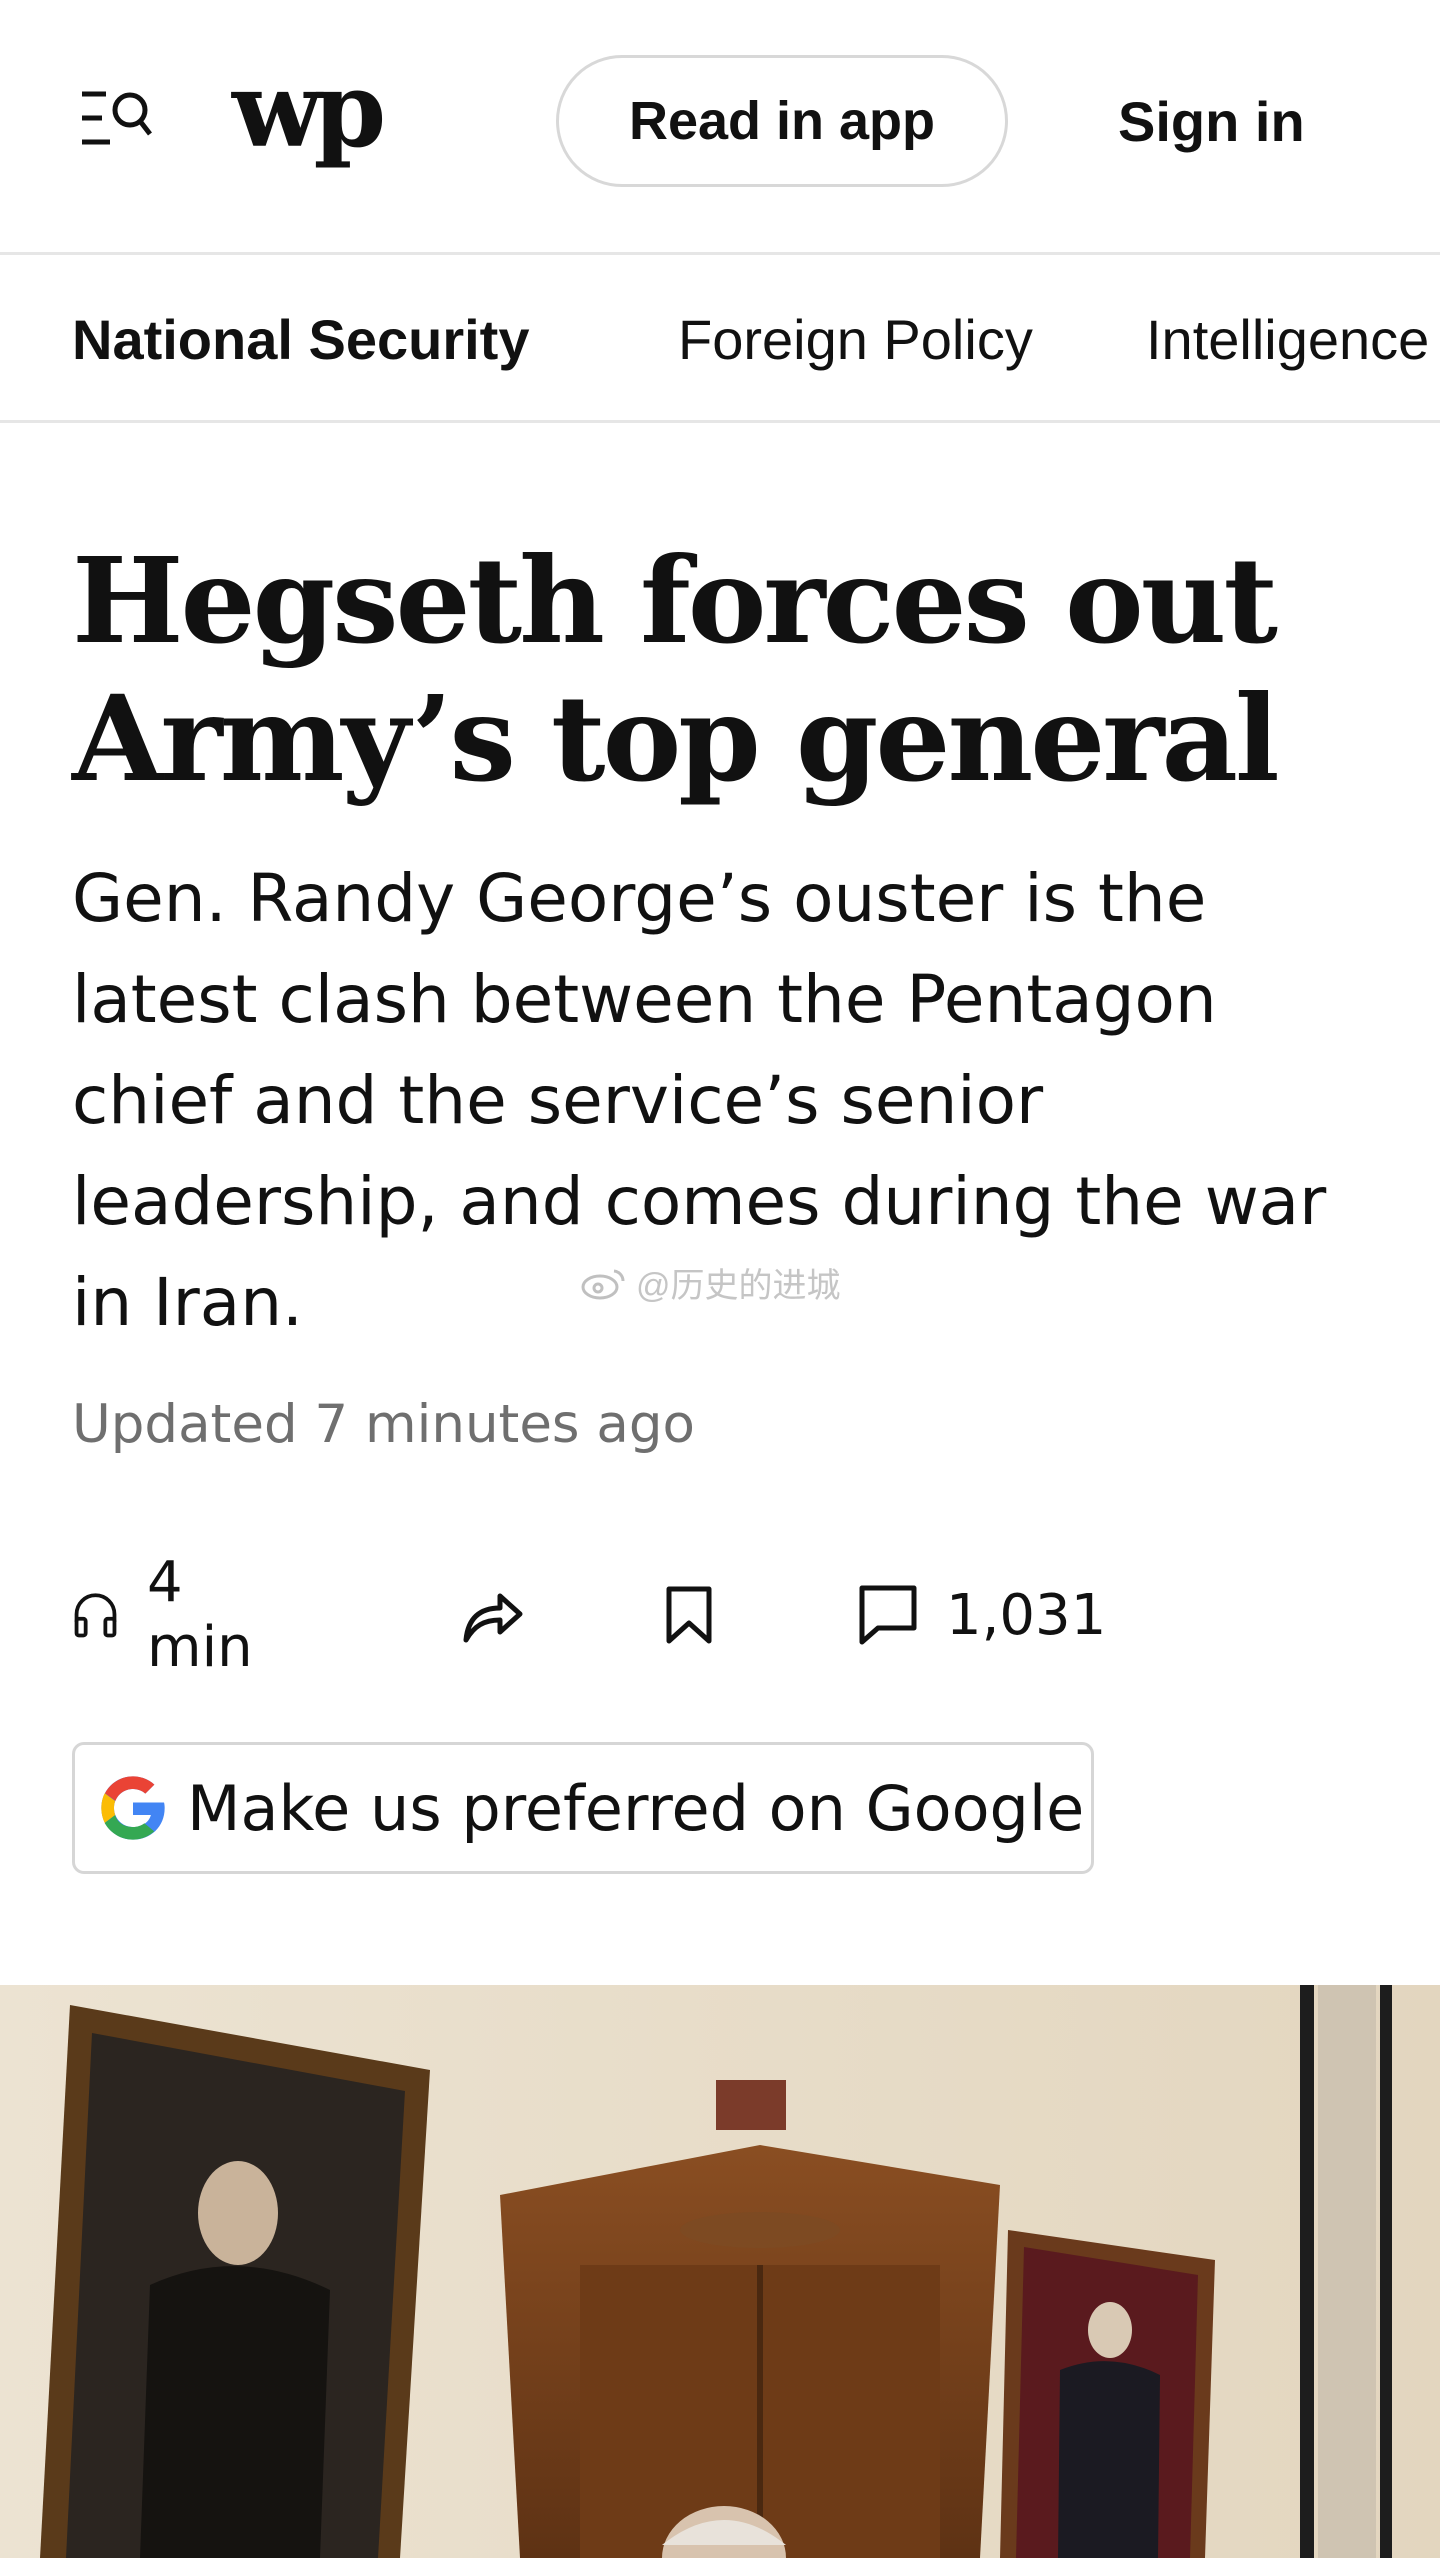 This screenshot has height=2558, width=1440. I want to click on weibo-icon, so click(603, 1284).